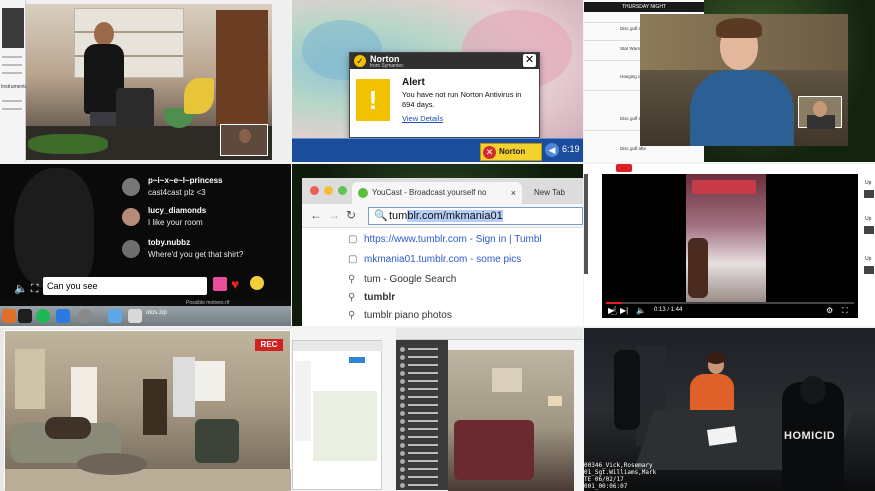  I want to click on vegetables, so click(68, 144).